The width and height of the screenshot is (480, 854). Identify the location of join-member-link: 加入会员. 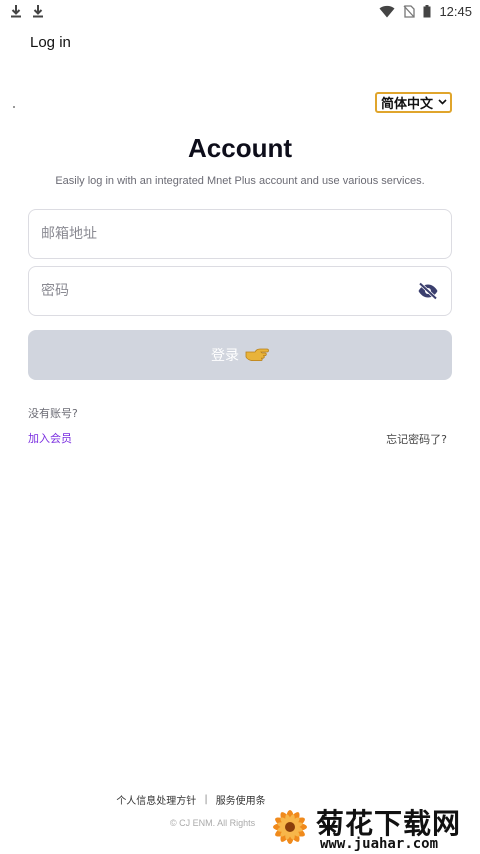
(50, 438).